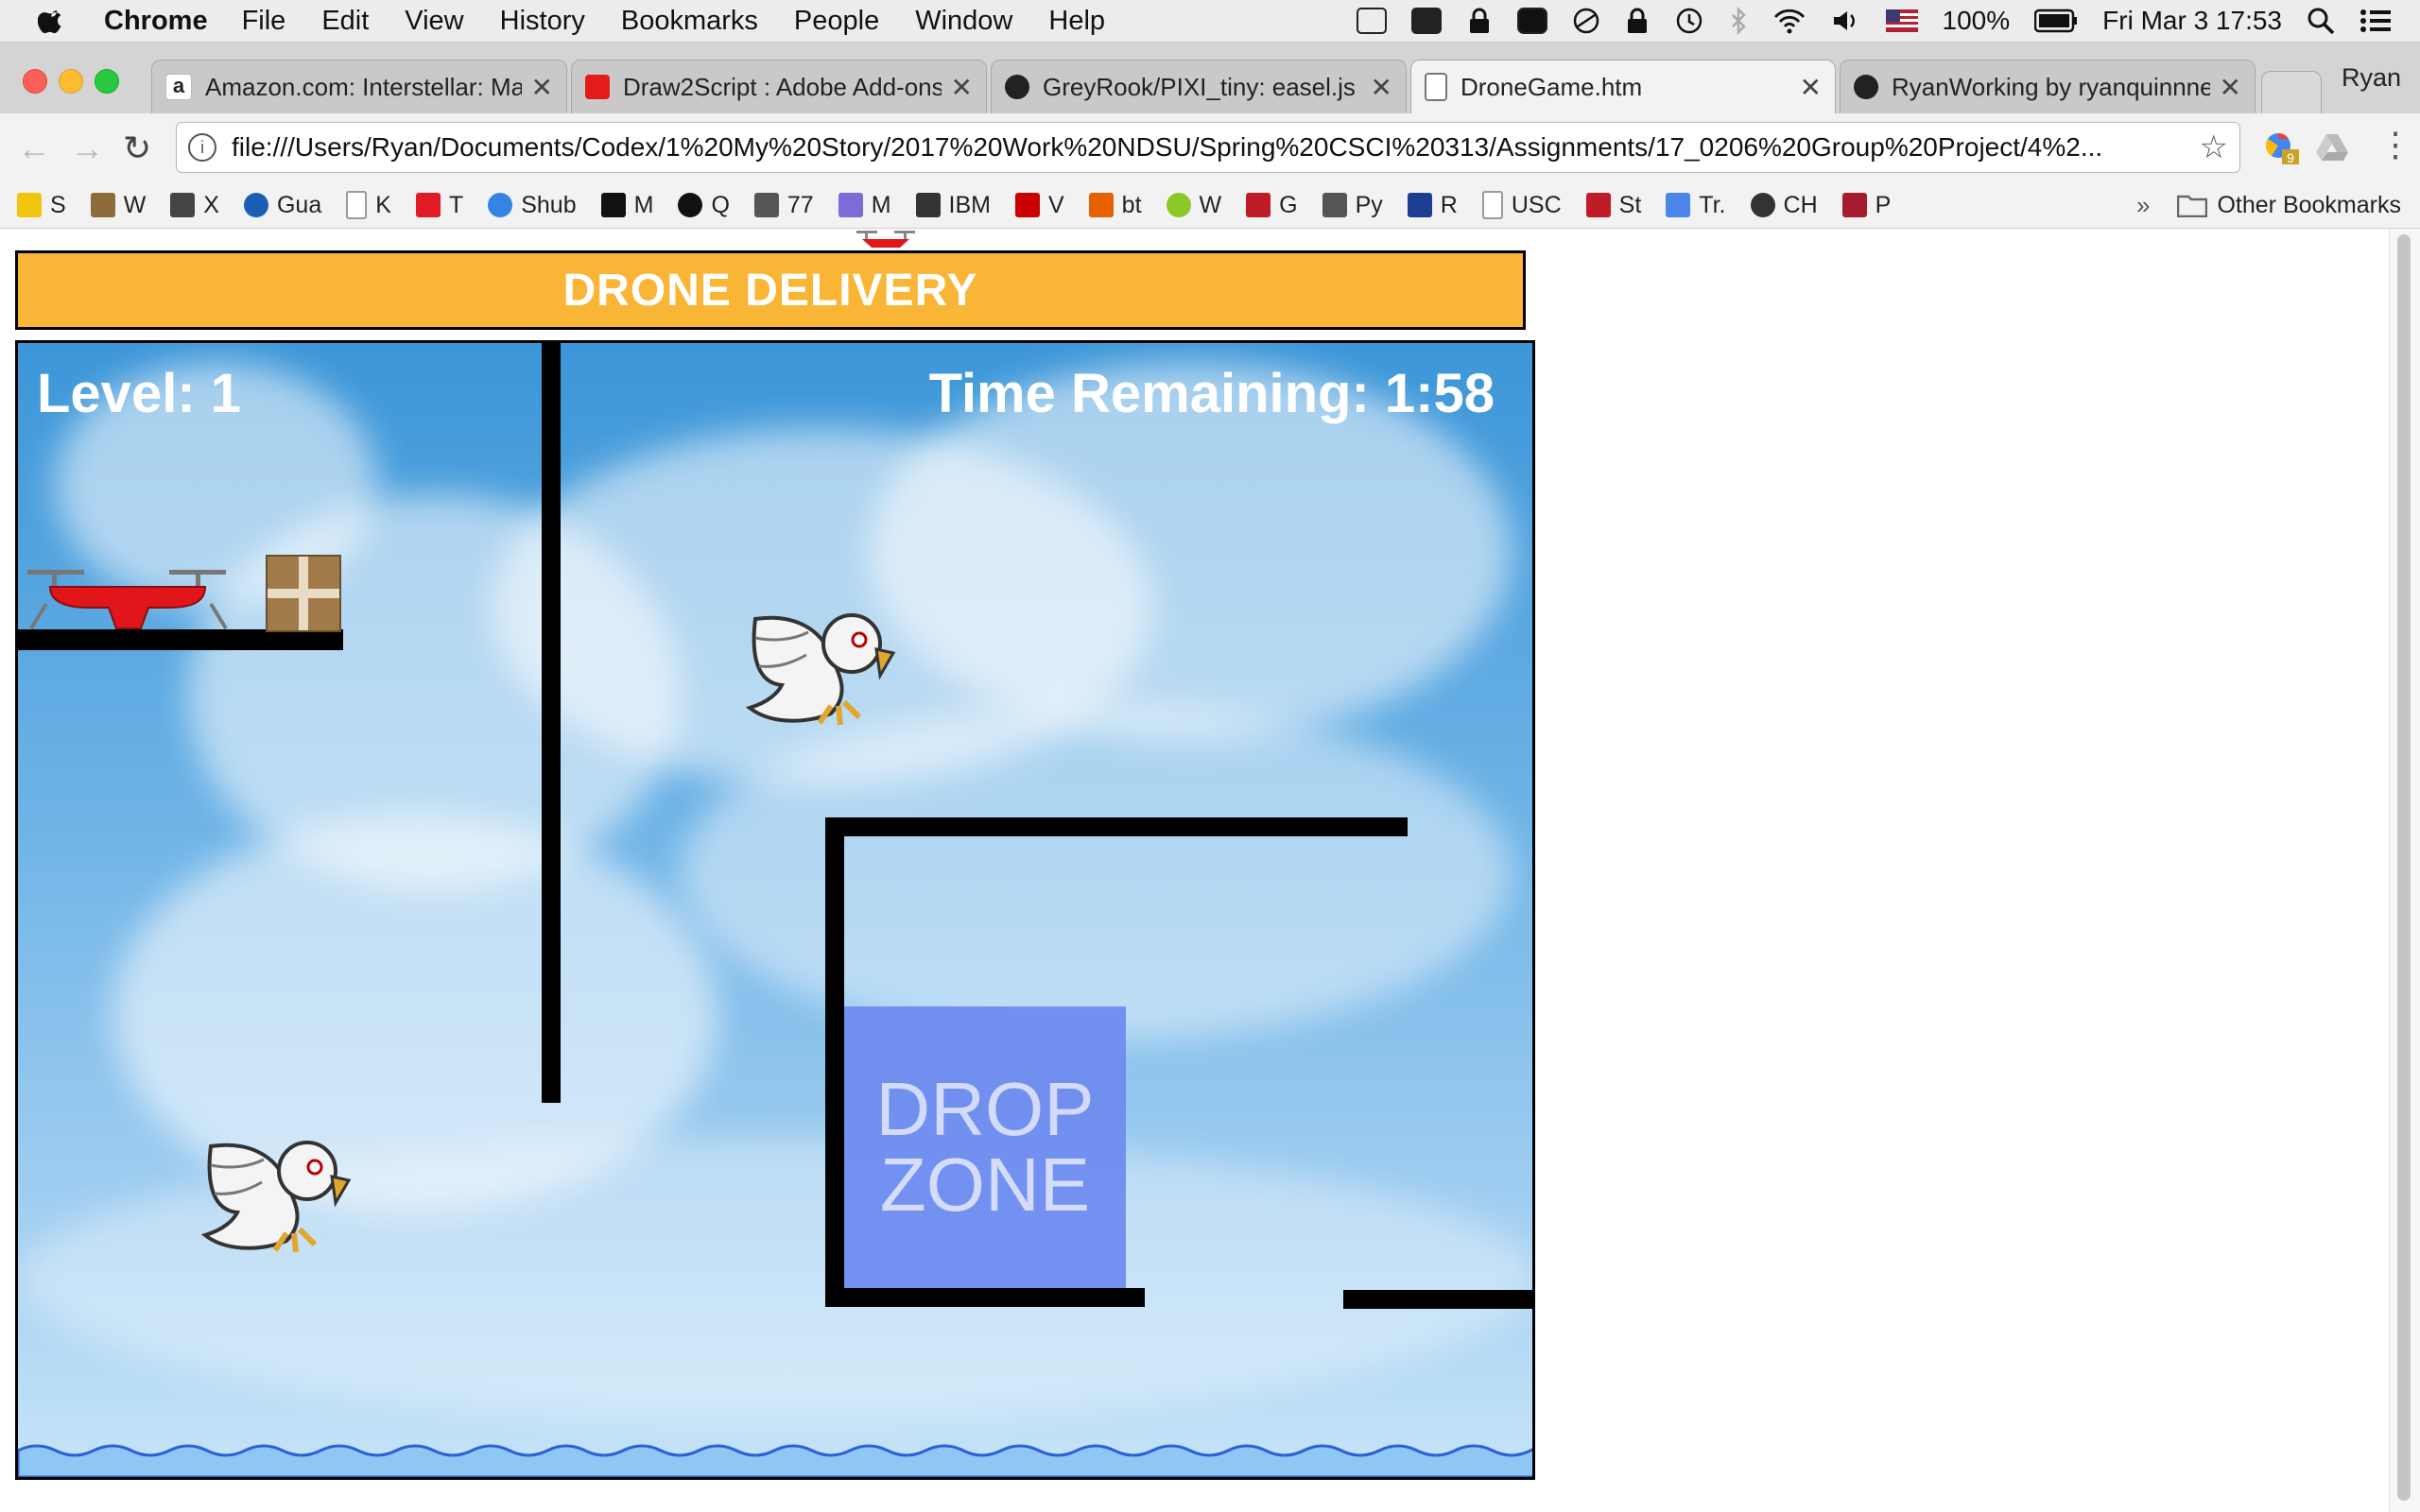  What do you see at coordinates (2371, 78) in the screenshot?
I see `profile-button: Ryan` at bounding box center [2371, 78].